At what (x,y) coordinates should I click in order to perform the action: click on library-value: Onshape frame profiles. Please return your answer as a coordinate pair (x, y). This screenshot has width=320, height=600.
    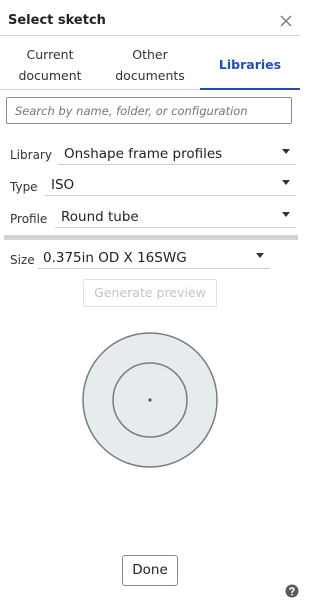
    Looking at the image, I should click on (143, 154).